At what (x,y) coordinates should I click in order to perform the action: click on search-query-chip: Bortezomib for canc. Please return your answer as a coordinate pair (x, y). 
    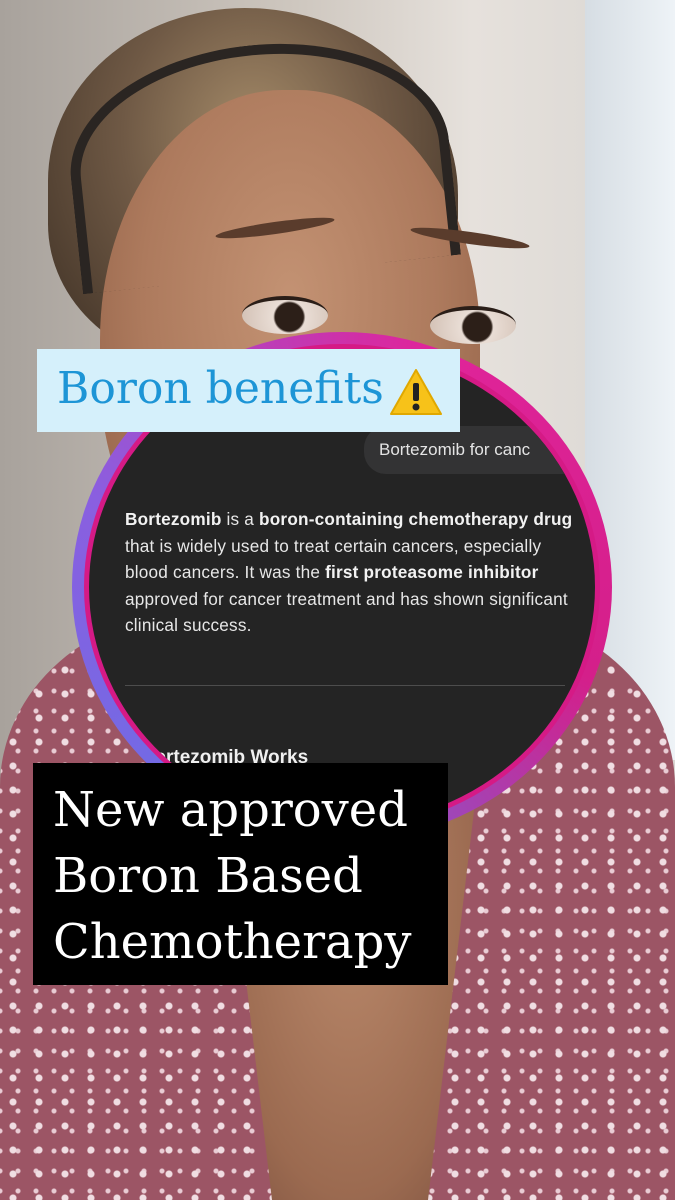
    Looking at the image, I should click on (474, 450).